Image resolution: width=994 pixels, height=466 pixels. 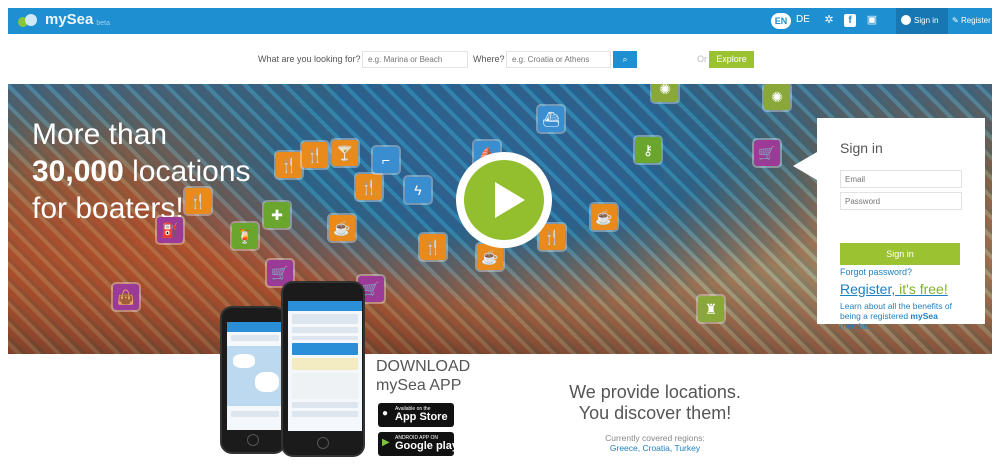 What do you see at coordinates (325, 366) in the screenshot?
I see `phone-detail-screen` at bounding box center [325, 366].